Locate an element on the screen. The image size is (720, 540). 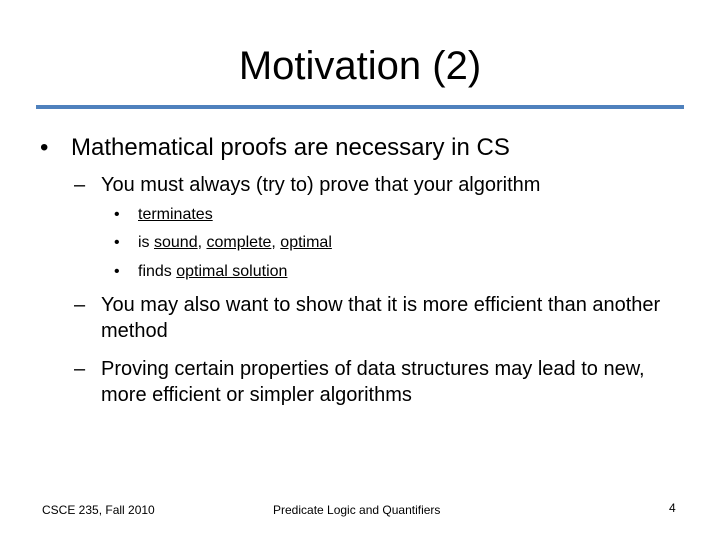
footer-course: CSCE 235, Fall 2010 is located at coordinates (98, 510).